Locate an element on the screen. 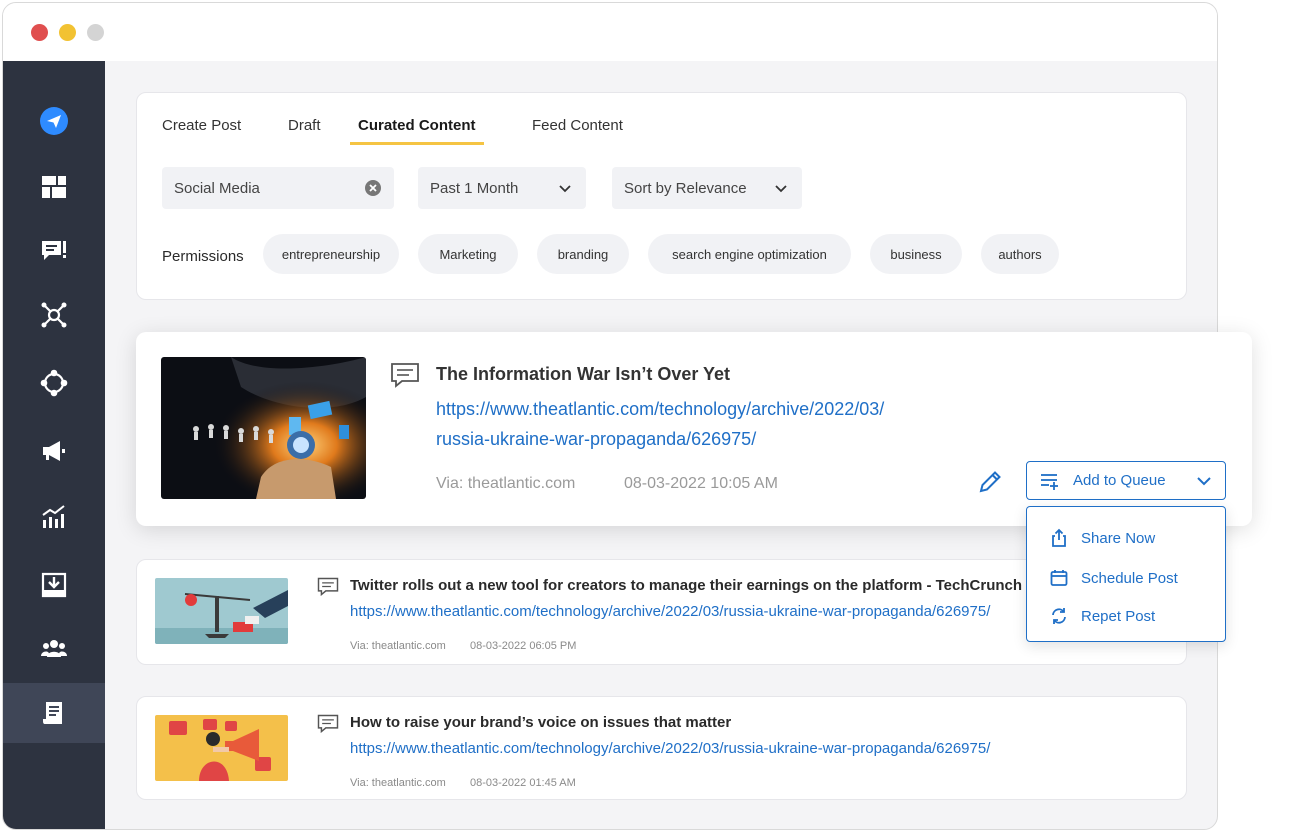 Image resolution: width=1300 pixels, height=832 pixels. permission-chip: business is located at coordinates (916, 254).